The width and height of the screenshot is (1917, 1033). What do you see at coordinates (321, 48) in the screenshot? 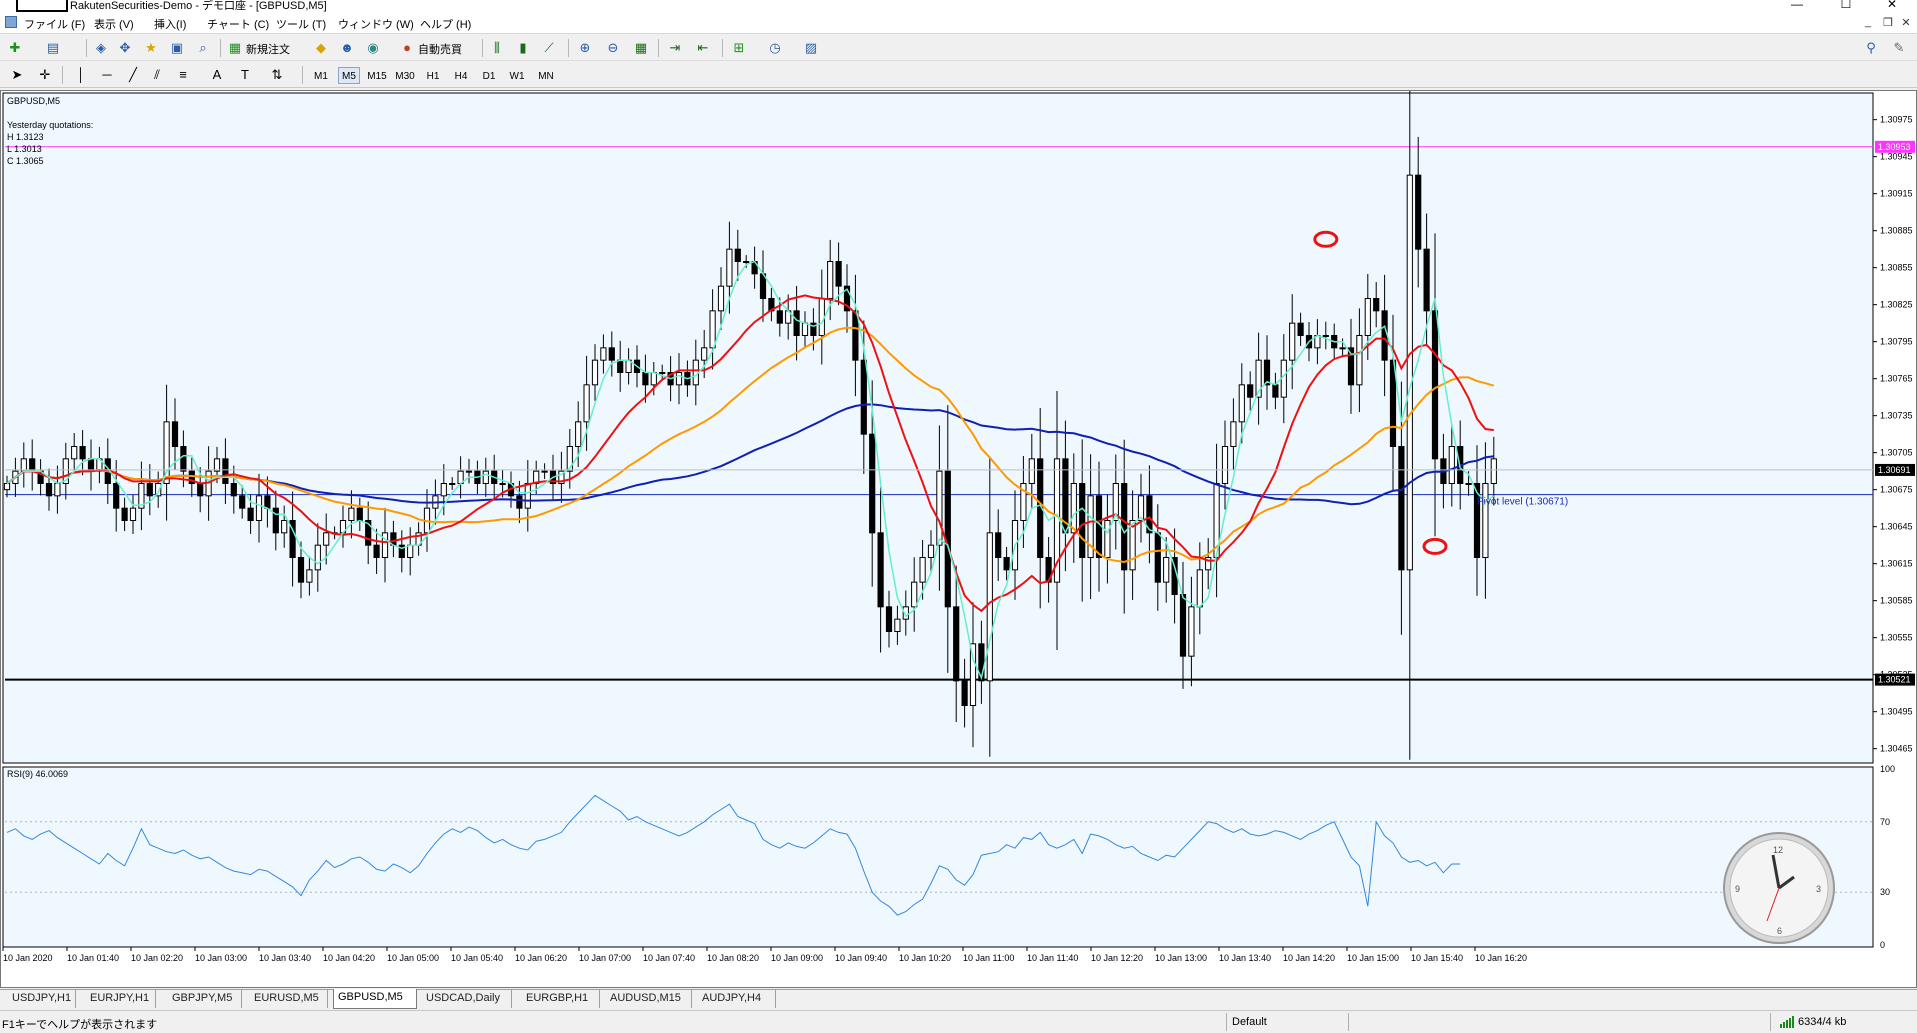
I see `metaeditor-icon: ◆` at bounding box center [321, 48].